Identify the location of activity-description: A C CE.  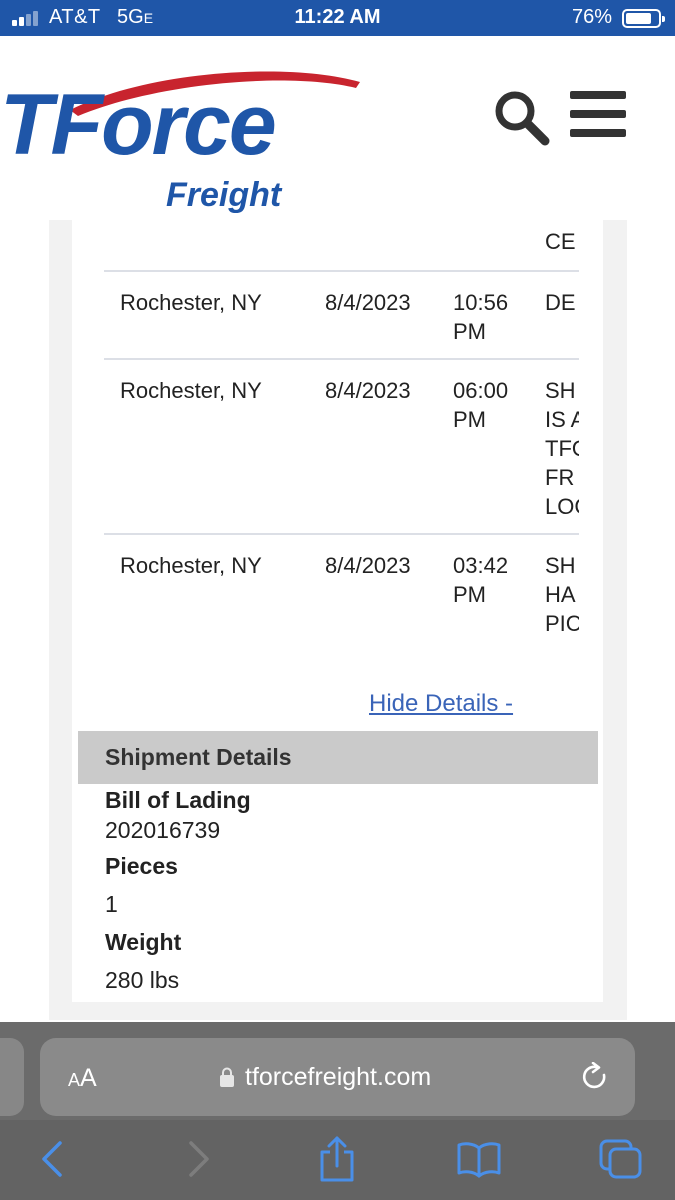
(562, 237).